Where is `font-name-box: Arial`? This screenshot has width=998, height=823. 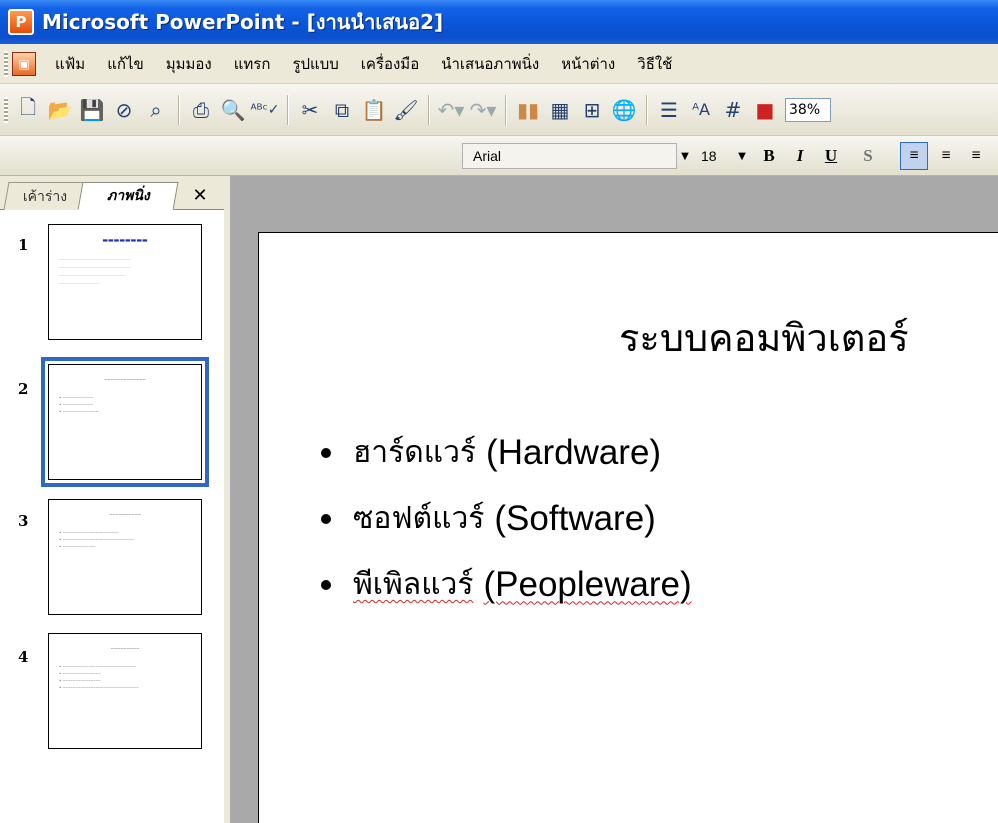
font-name-box: Arial is located at coordinates (569, 156).